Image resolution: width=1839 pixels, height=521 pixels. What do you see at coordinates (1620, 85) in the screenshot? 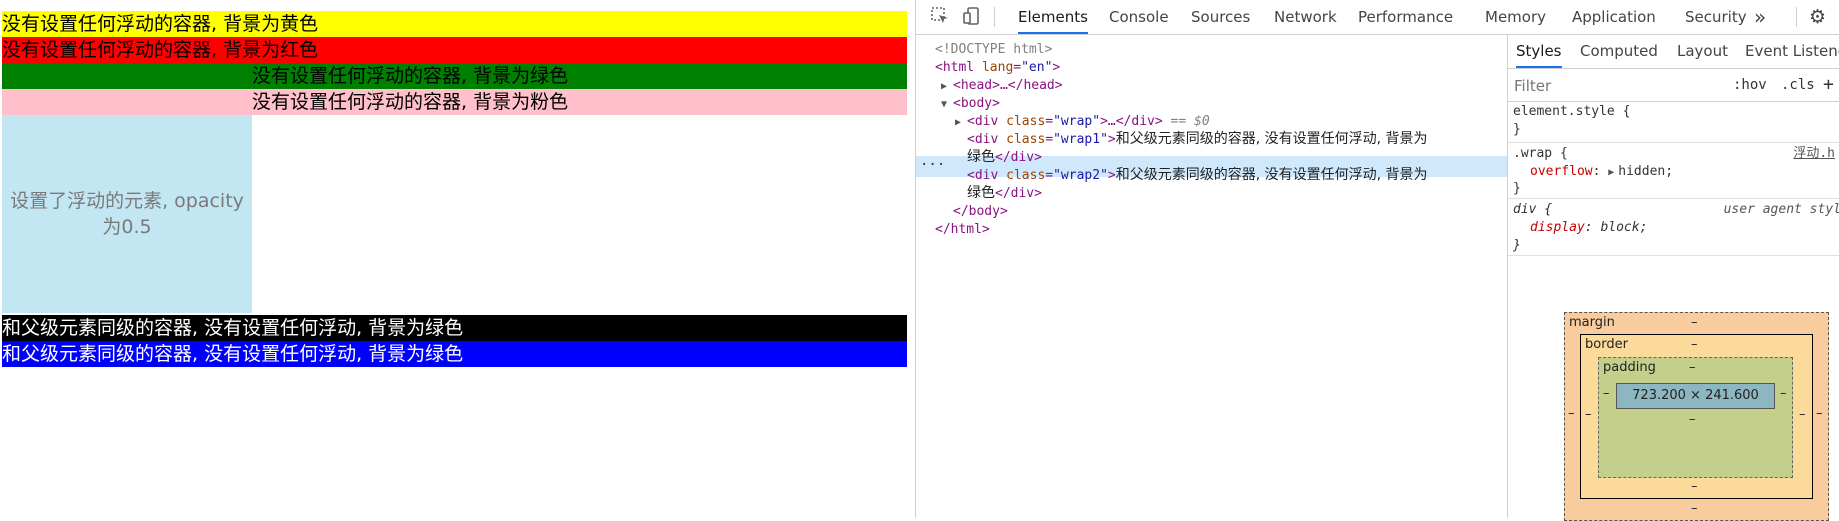
I see `styles-filter-input` at bounding box center [1620, 85].